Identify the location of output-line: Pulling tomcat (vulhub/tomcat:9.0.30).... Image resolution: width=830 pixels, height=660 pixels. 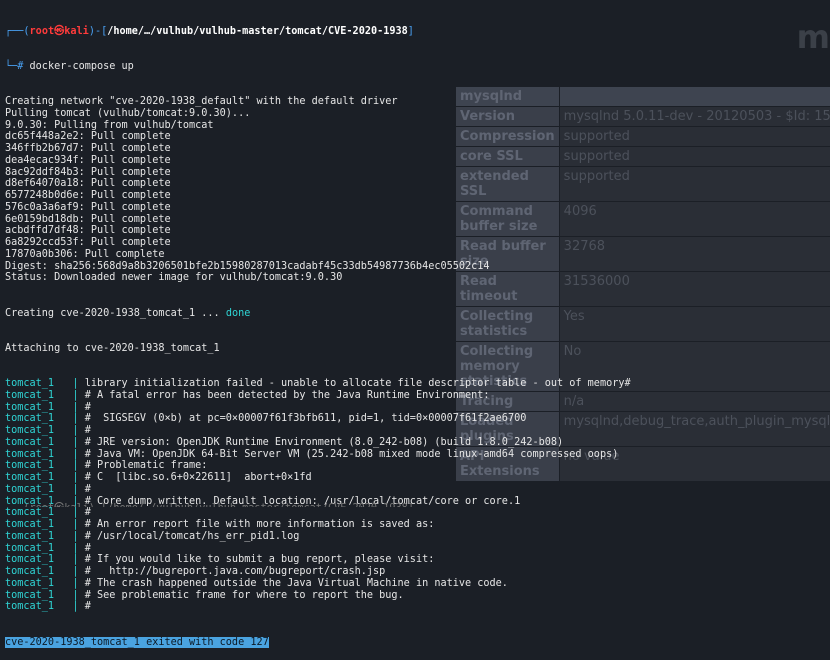
(318, 114).